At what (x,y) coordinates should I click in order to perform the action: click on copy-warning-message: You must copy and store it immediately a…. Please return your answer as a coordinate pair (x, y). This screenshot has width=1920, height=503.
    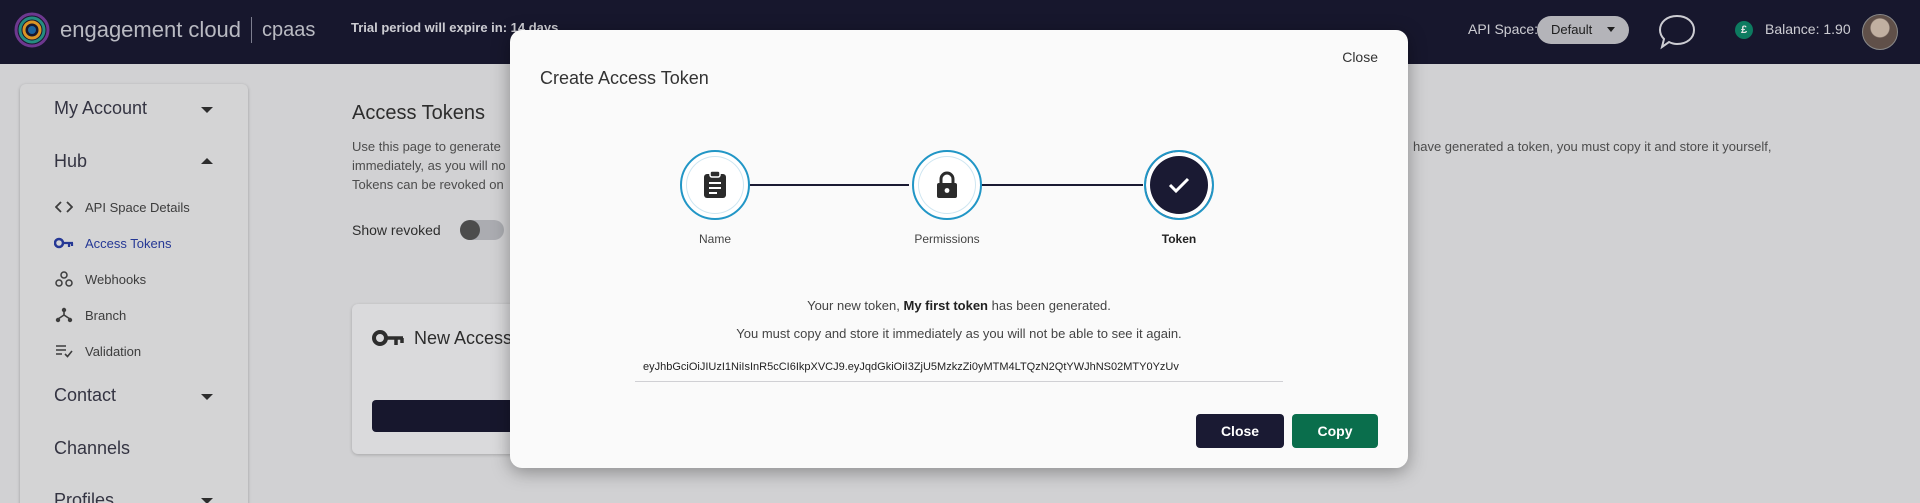
    Looking at the image, I should click on (959, 333).